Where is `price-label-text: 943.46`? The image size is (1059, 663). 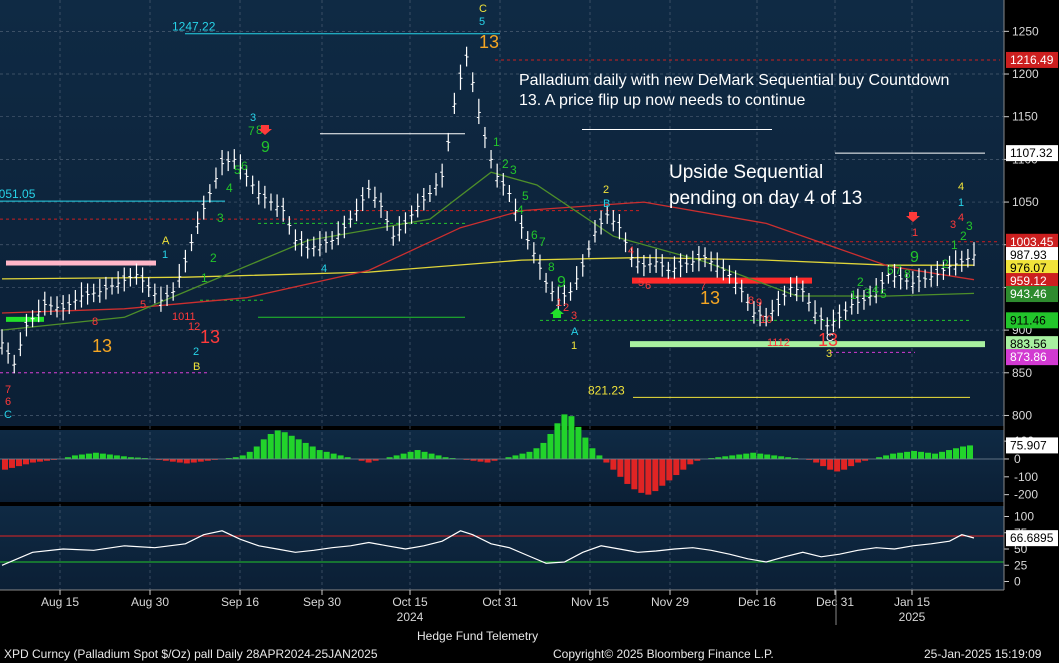 price-label-text: 943.46 is located at coordinates (1028, 294).